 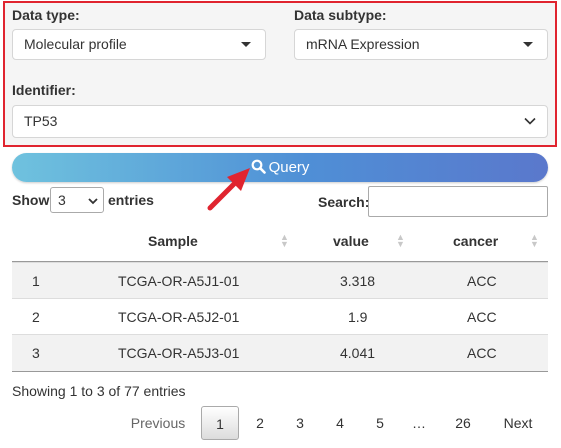 What do you see at coordinates (179, 317) in the screenshot?
I see `sample-cell: TCGA-OR-A5J2-01` at bounding box center [179, 317].